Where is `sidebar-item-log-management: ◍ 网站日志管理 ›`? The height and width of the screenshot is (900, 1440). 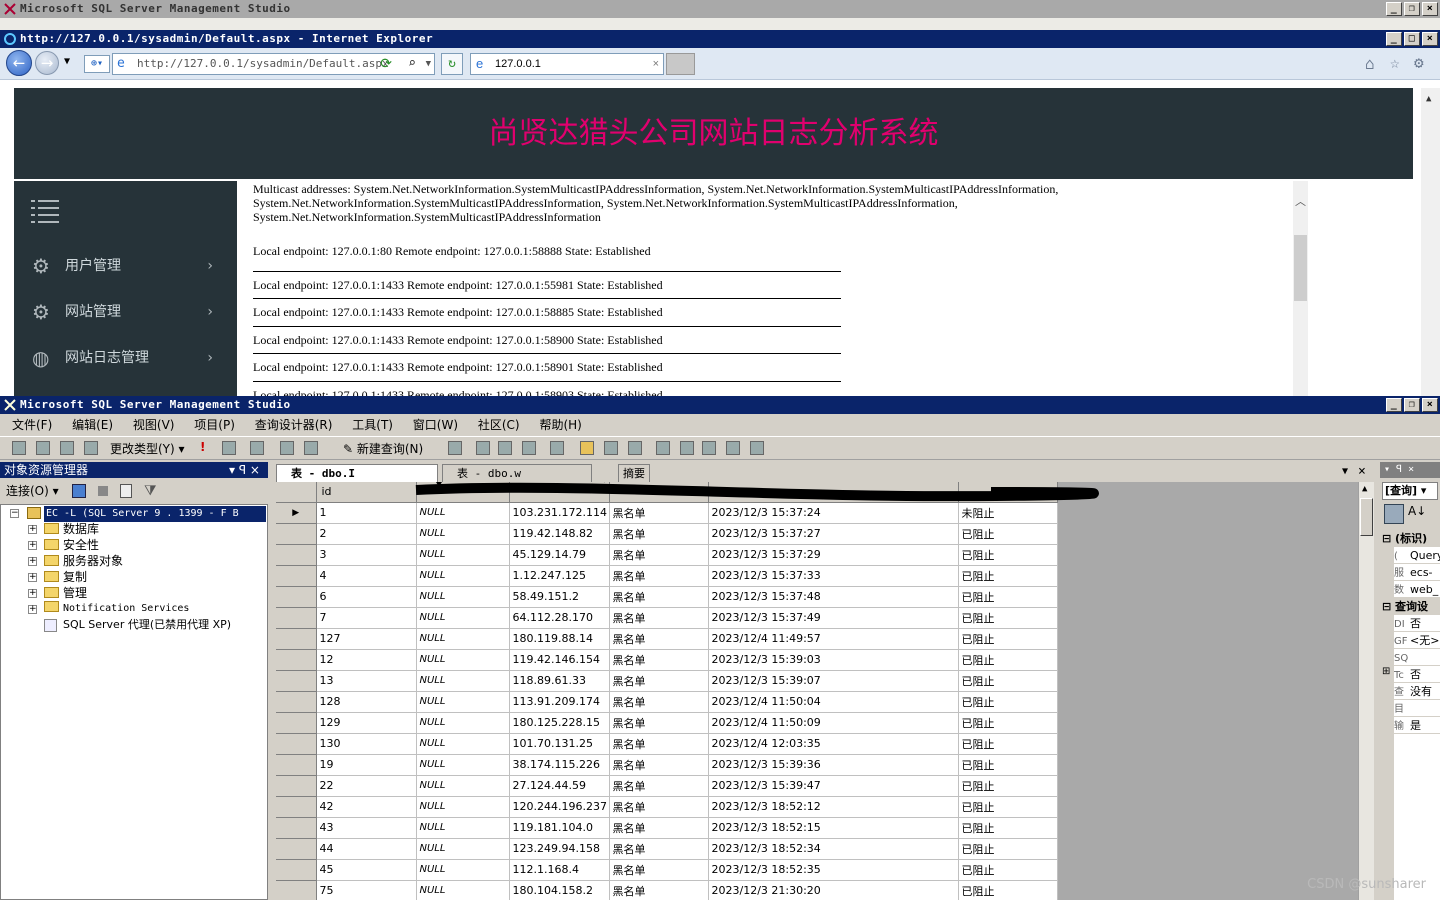 sidebar-item-log-management: ◍ 网站日志管理 › is located at coordinates (125, 358).